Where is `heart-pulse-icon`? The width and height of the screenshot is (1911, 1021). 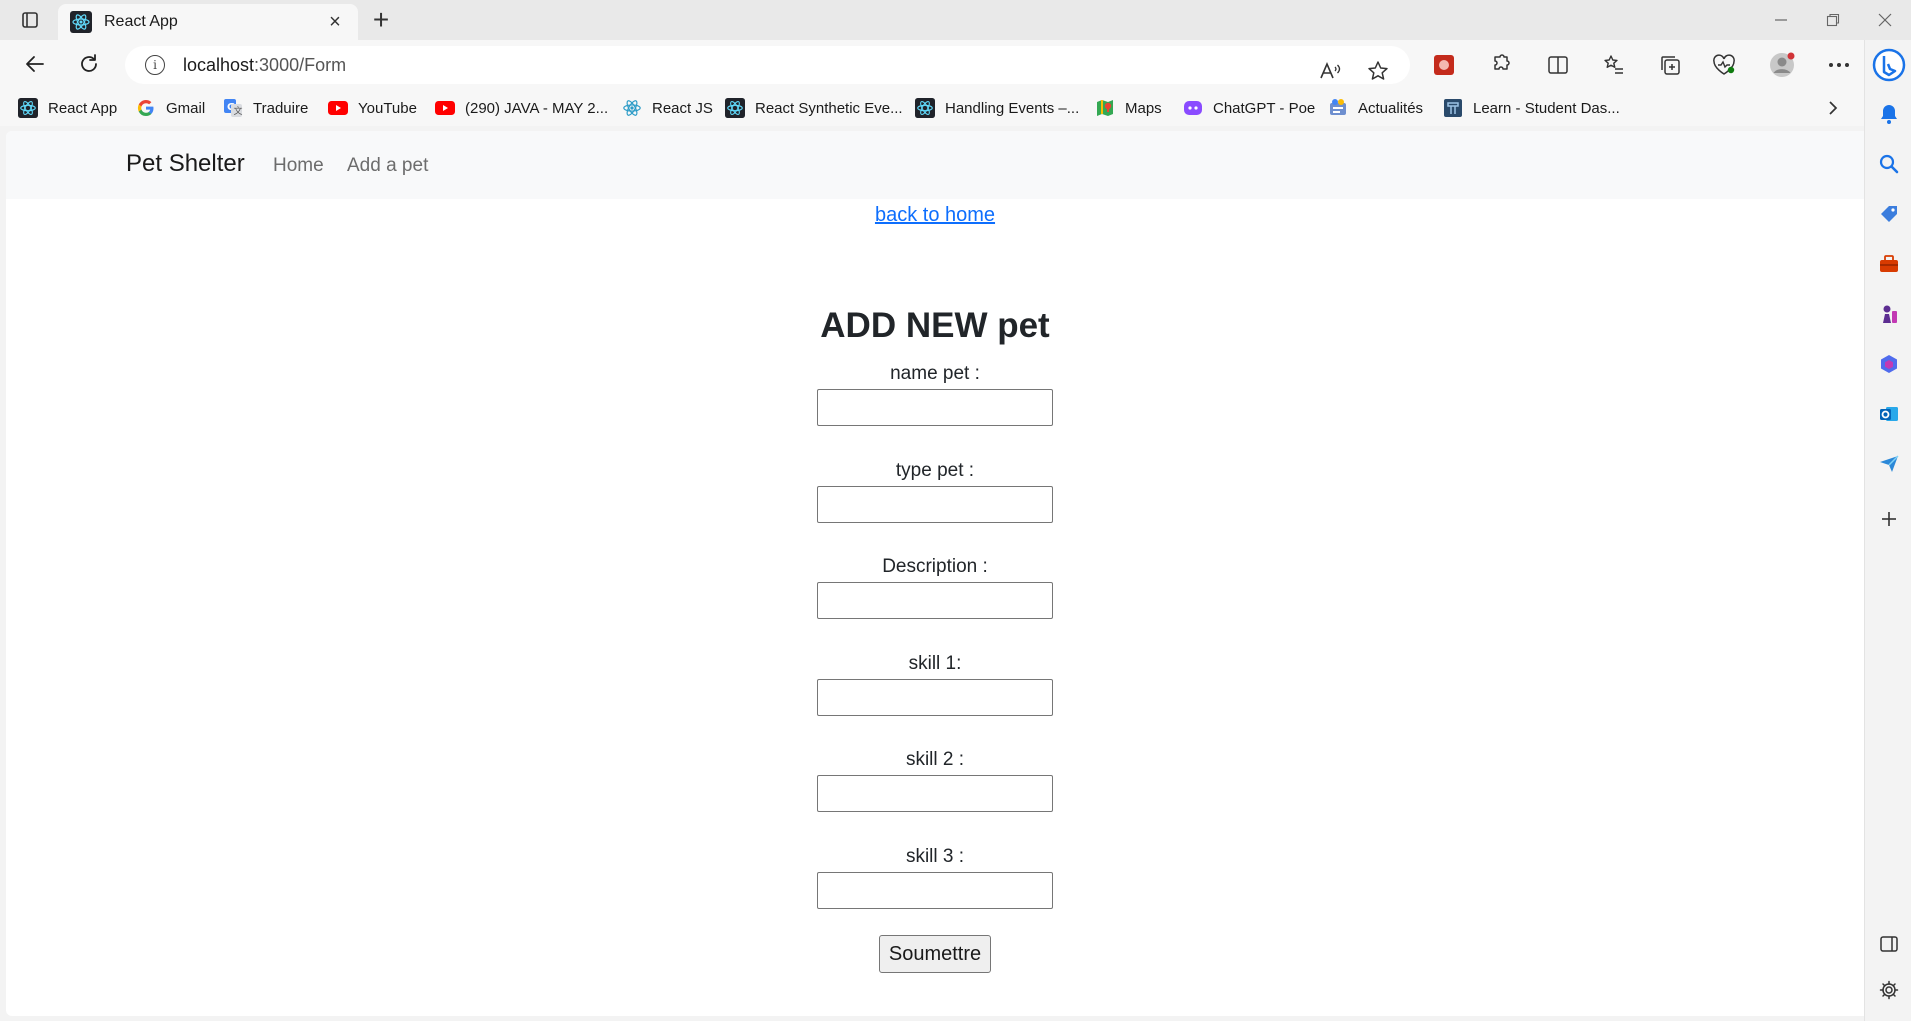
heart-pulse-icon is located at coordinates (1724, 64).